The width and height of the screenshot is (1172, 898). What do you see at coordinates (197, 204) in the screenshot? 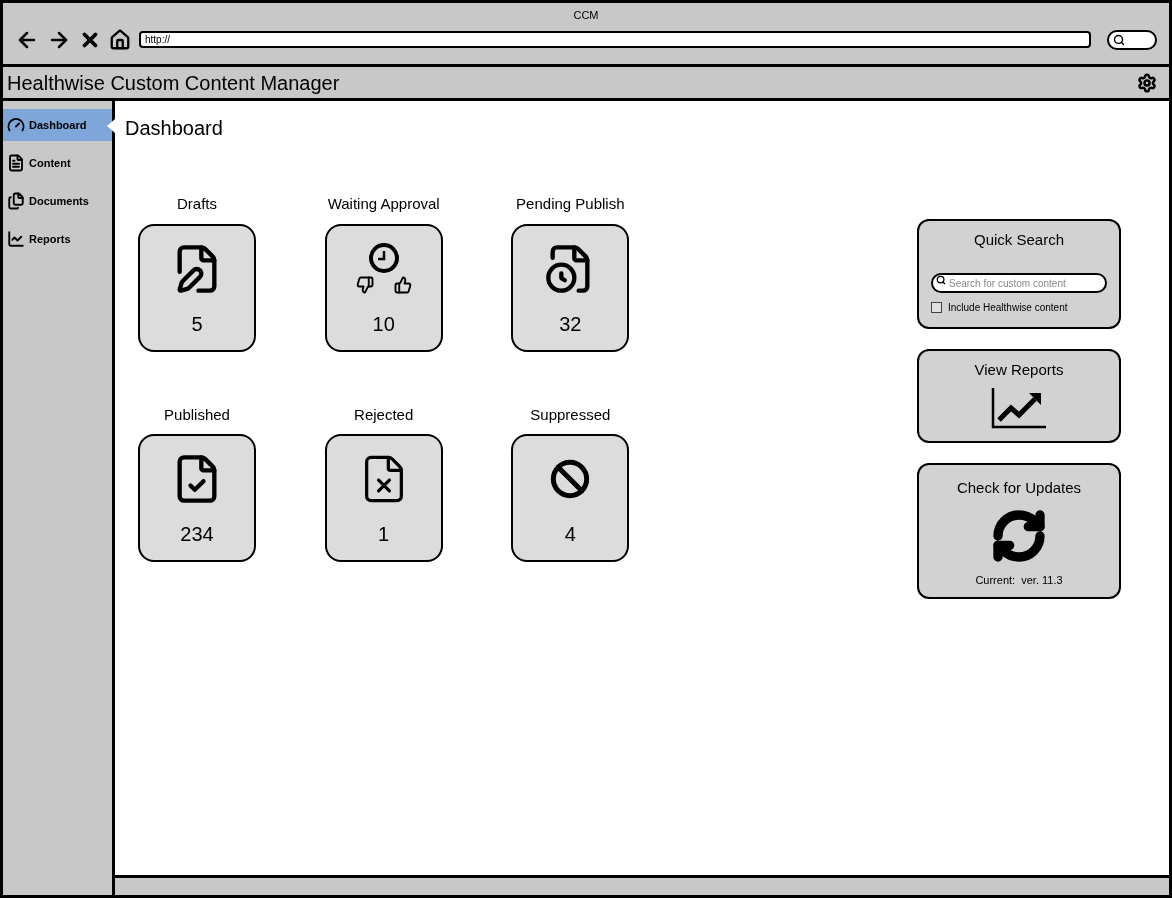
I see `tile-label: Drafts` at bounding box center [197, 204].